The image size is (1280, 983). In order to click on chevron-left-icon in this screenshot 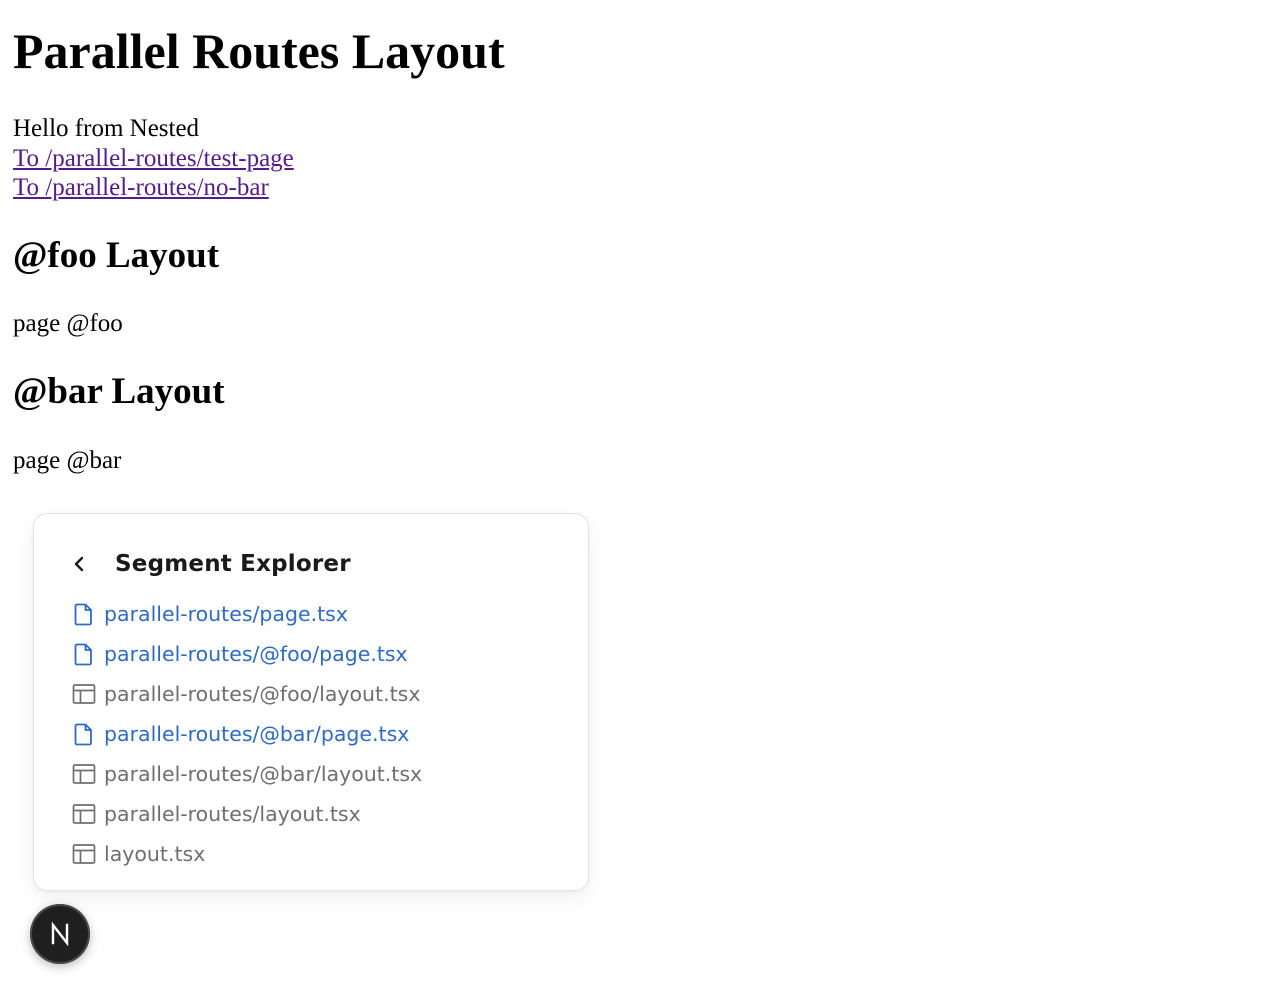, I will do `click(79, 564)`.